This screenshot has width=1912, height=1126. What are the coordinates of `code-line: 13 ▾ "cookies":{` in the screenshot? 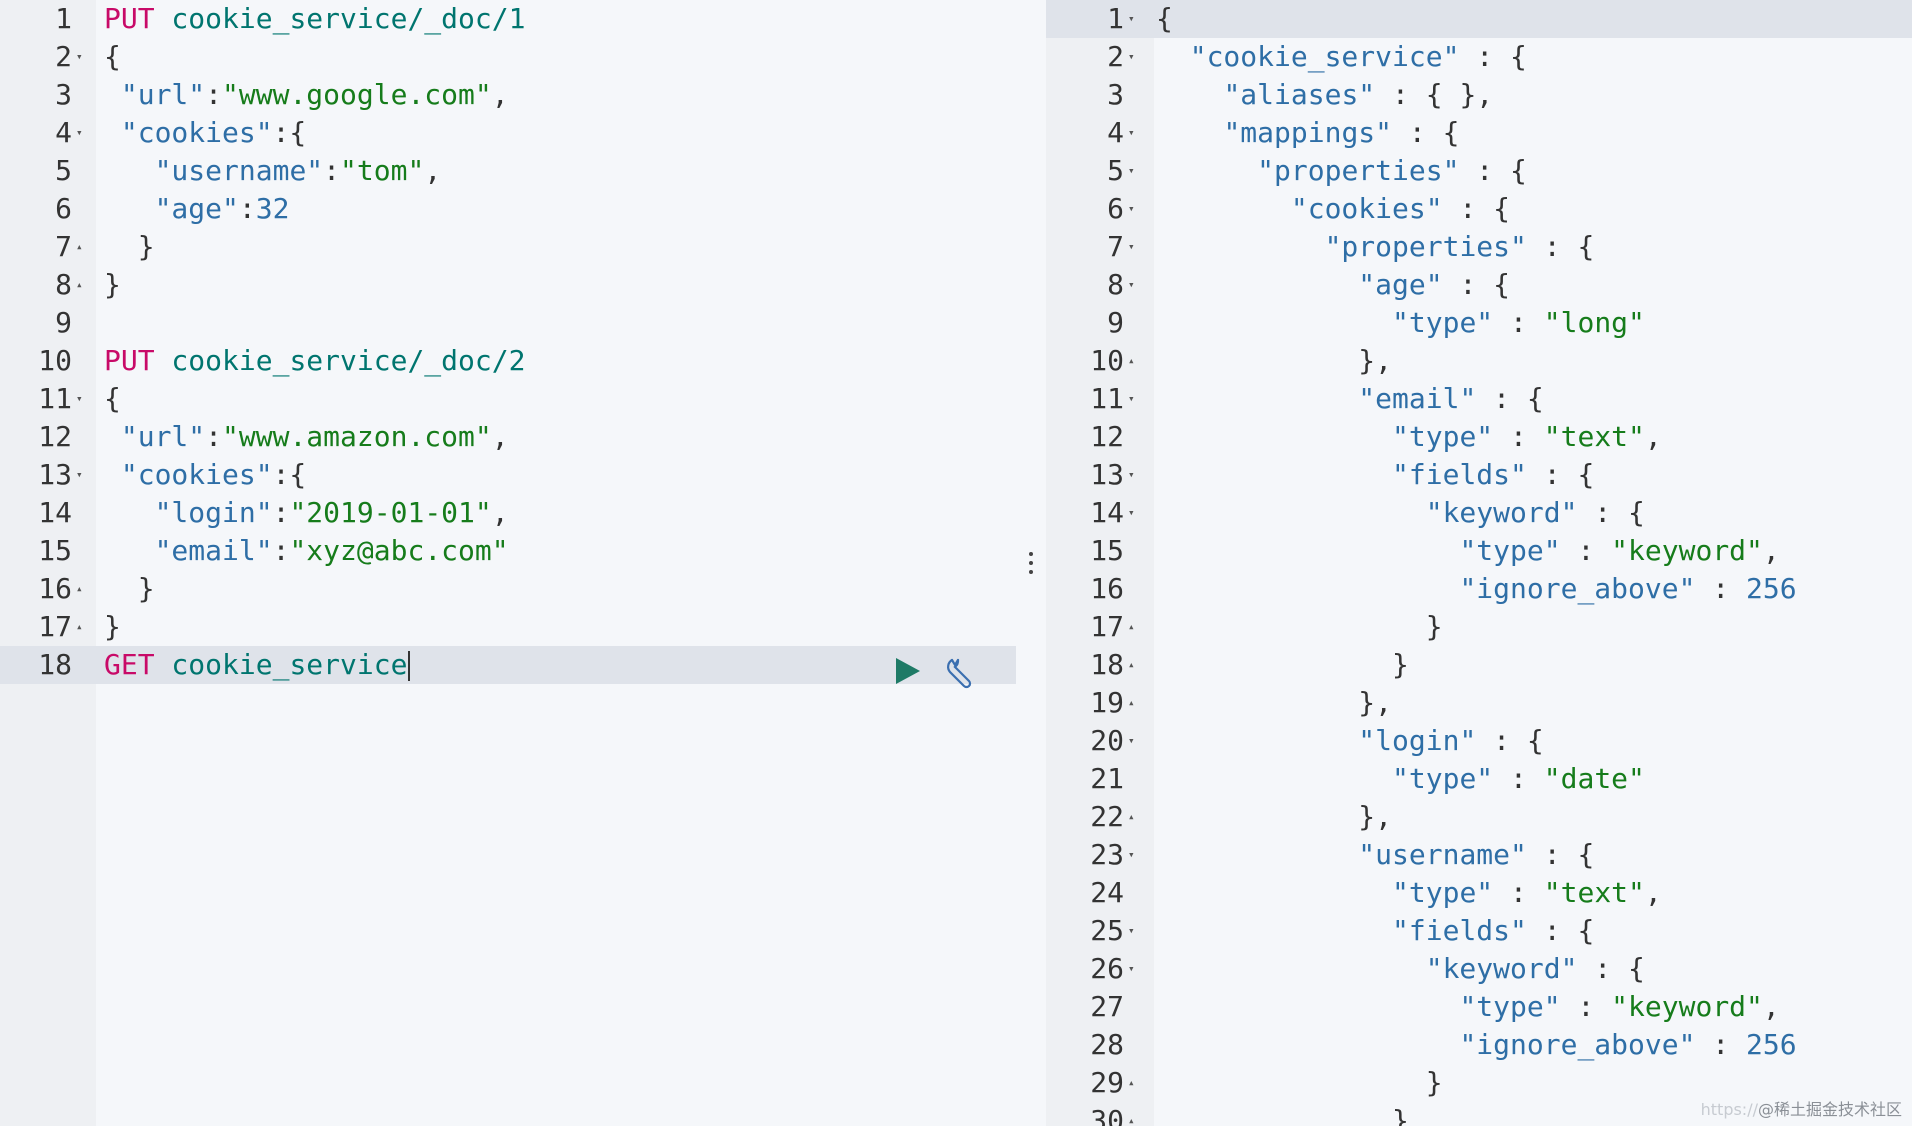 It's located at (508, 475).